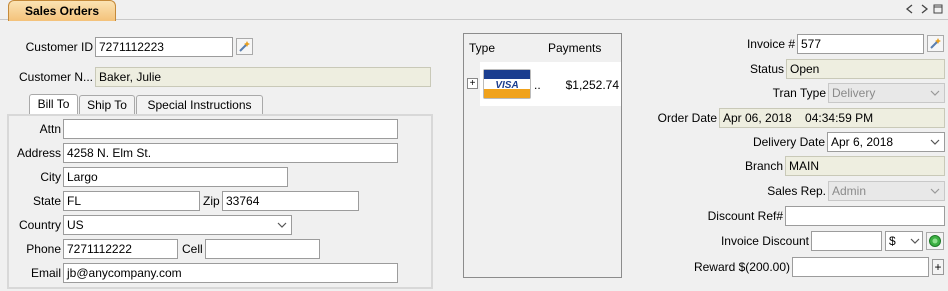 The height and width of the screenshot is (291, 948). Describe the element at coordinates (120, 249) in the screenshot. I see `phone-field: 7271112222` at that location.